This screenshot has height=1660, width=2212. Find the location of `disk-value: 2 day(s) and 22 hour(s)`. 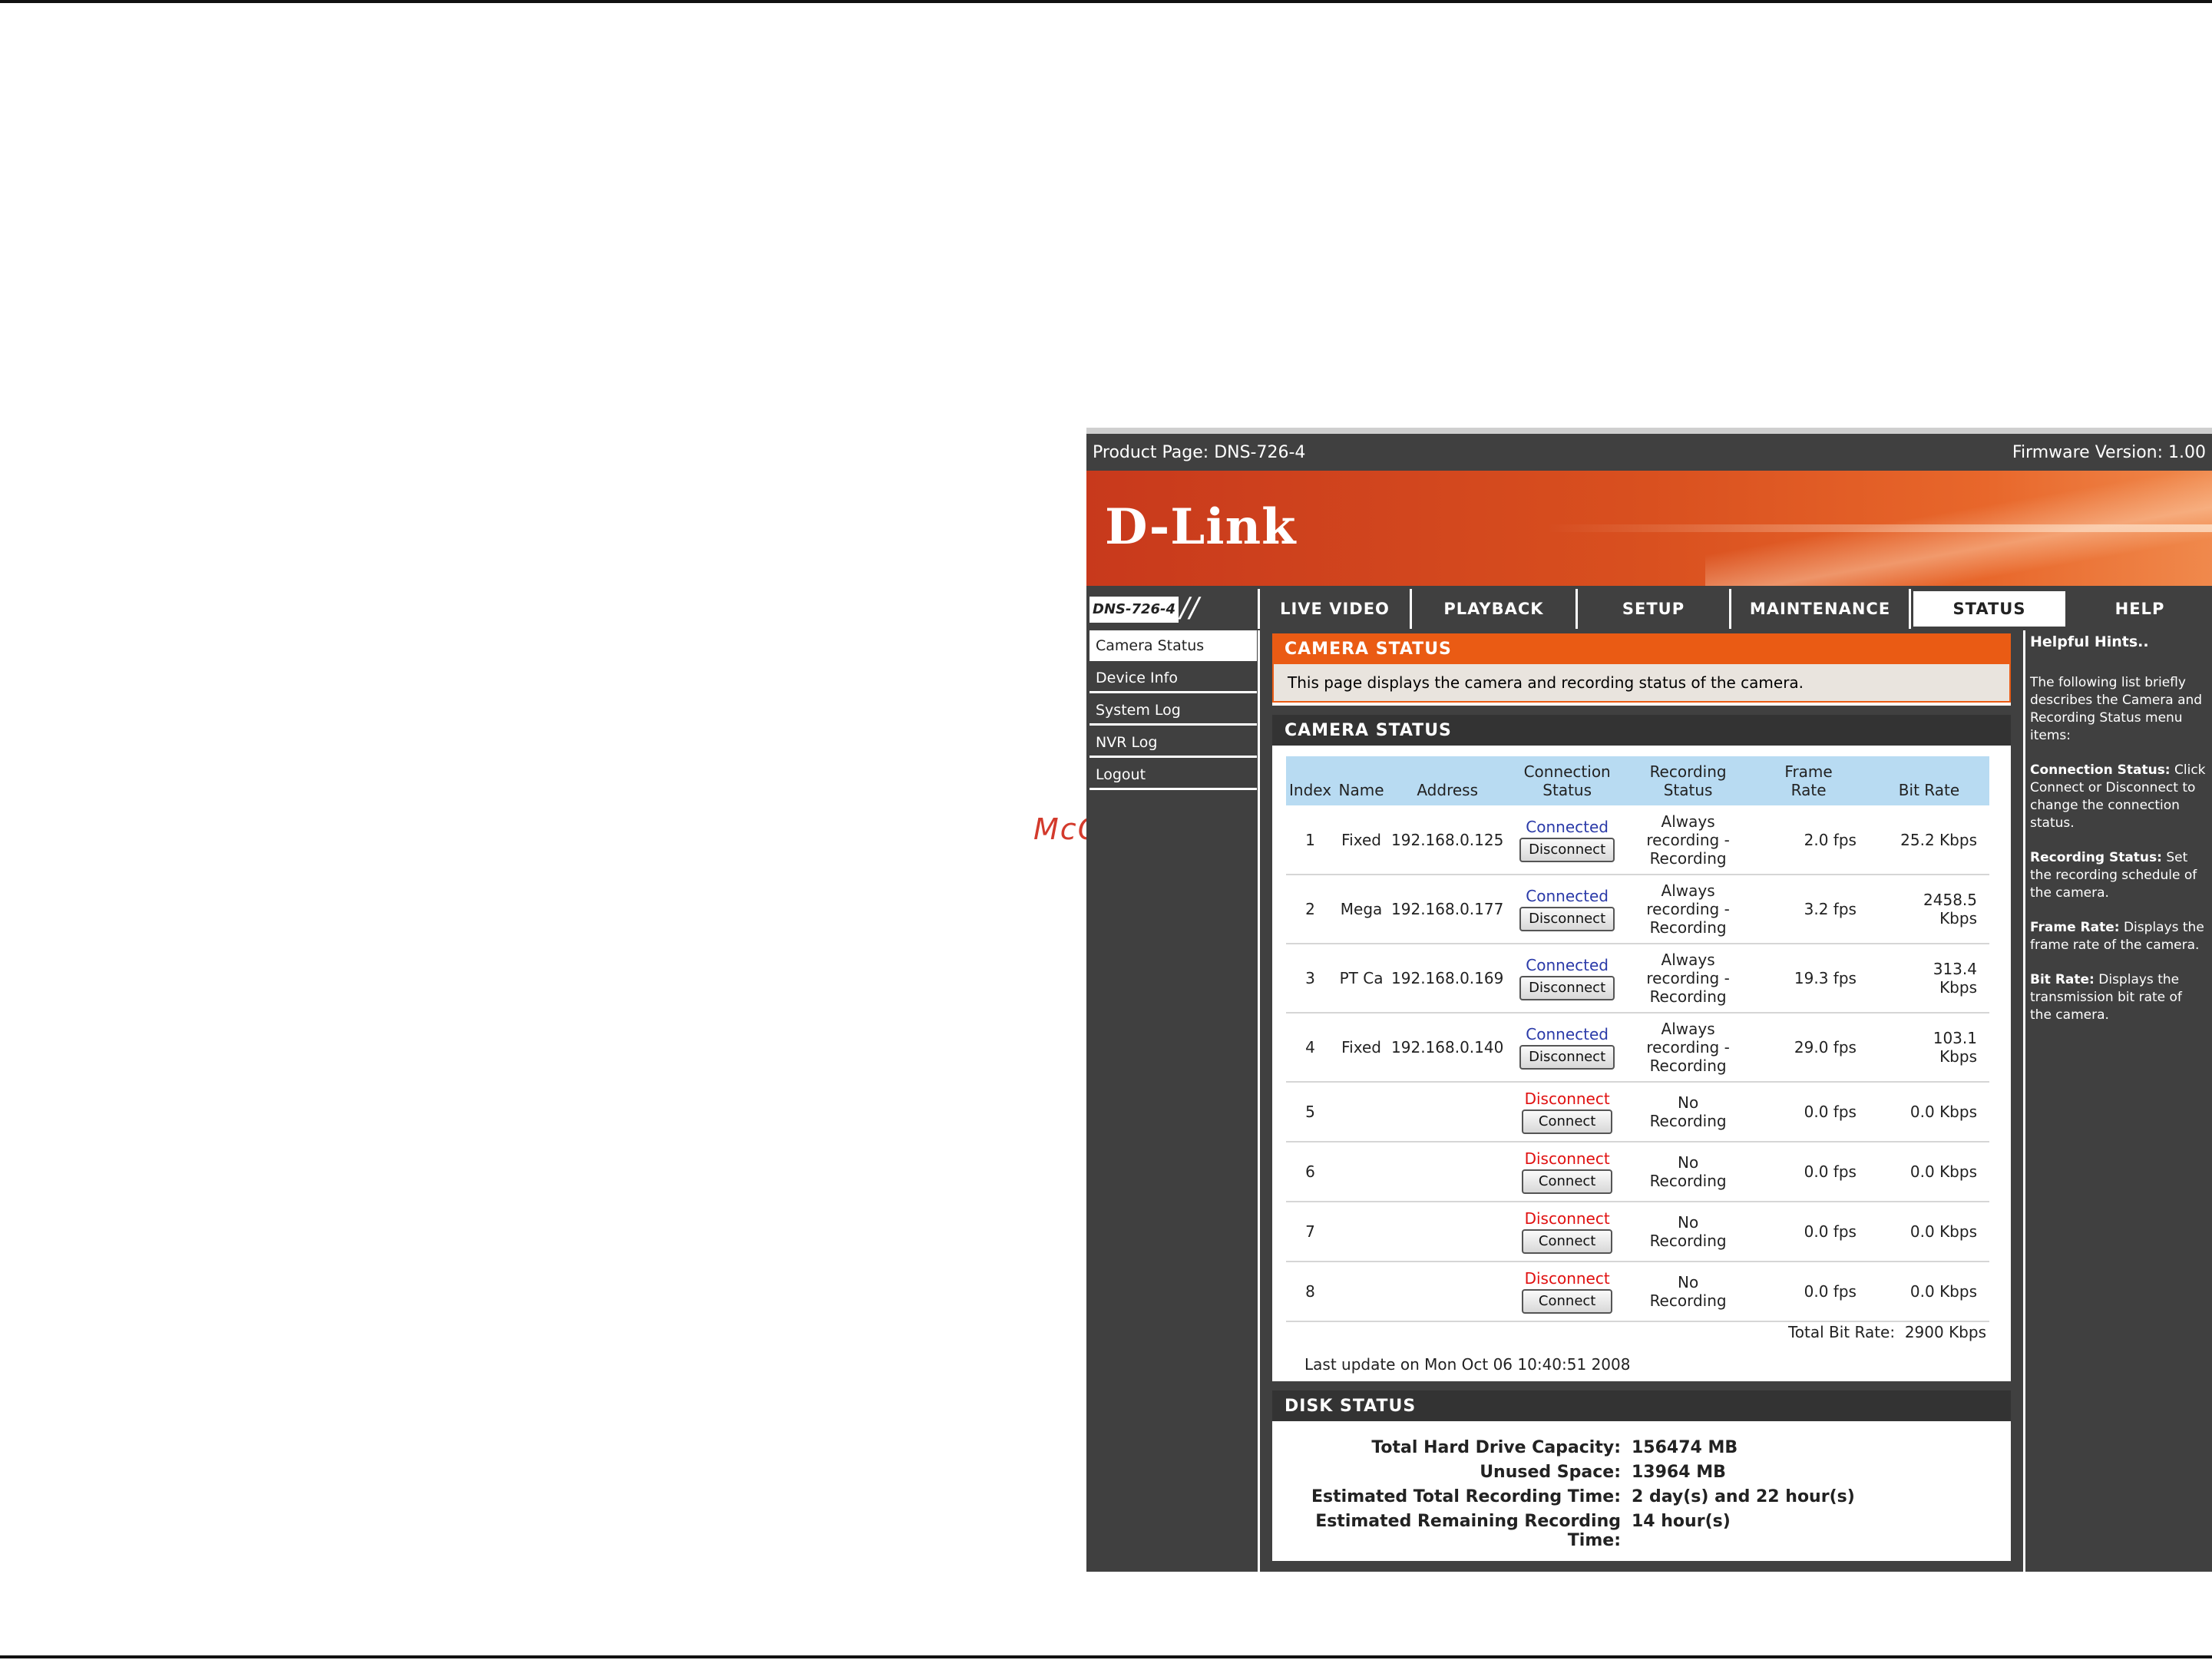

disk-value: 2 day(s) and 22 hour(s) is located at coordinates (1744, 1496).